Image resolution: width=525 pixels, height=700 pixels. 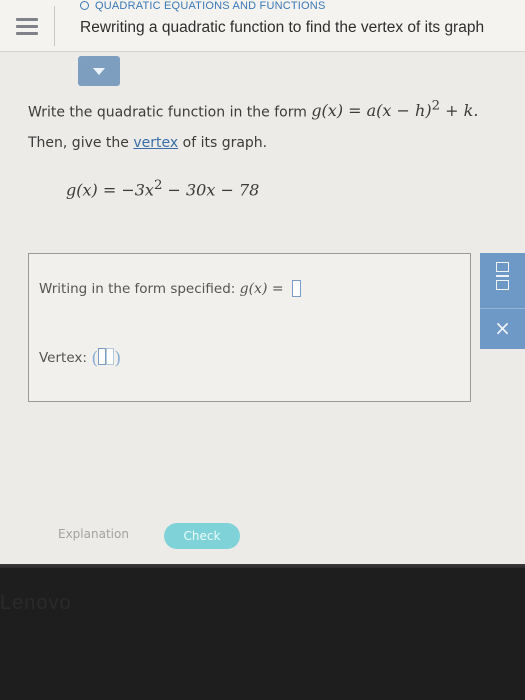 I want to click on check-button: Check, so click(x=202, y=536).